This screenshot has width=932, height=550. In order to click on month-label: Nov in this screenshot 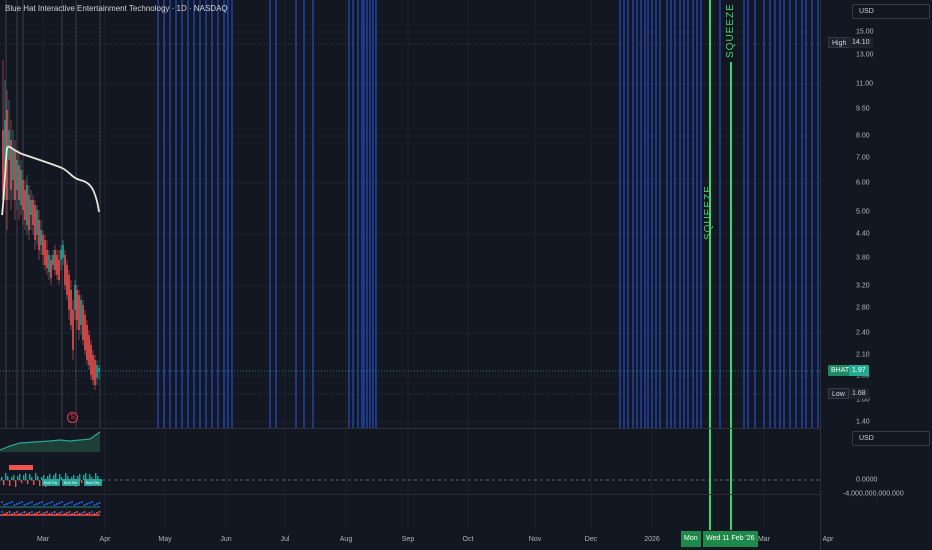, I will do `click(535, 539)`.